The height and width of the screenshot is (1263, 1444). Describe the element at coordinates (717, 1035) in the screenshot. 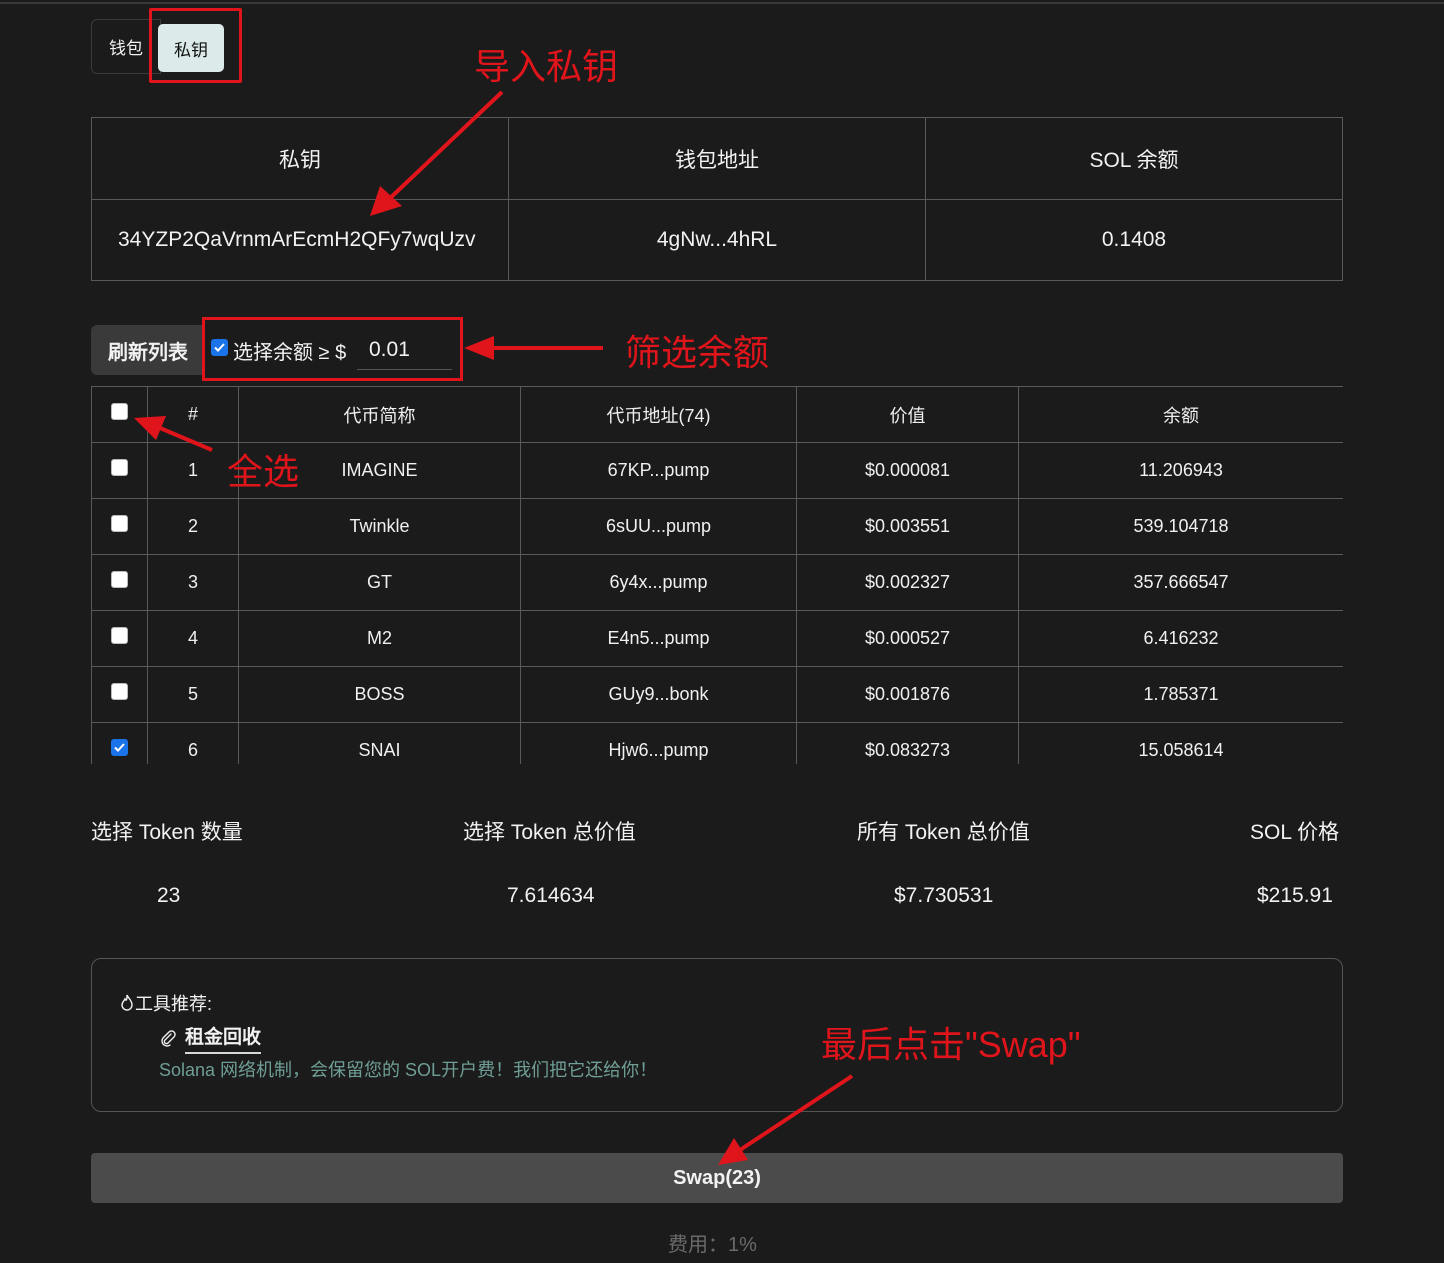

I see `tools-card` at that location.